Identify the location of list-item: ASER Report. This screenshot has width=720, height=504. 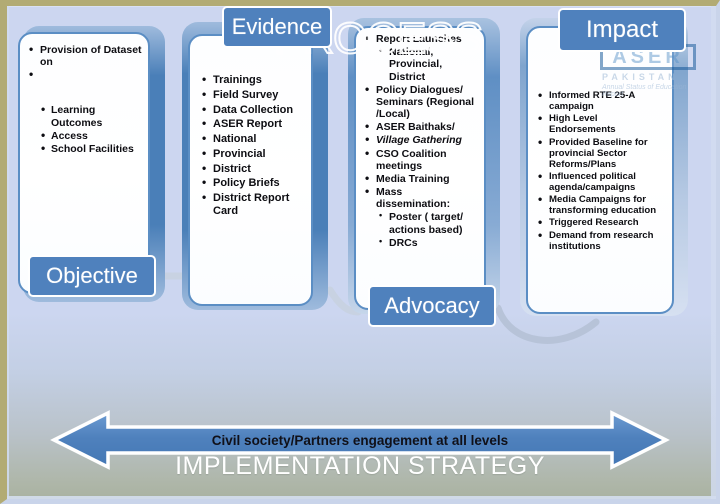
(253, 124).